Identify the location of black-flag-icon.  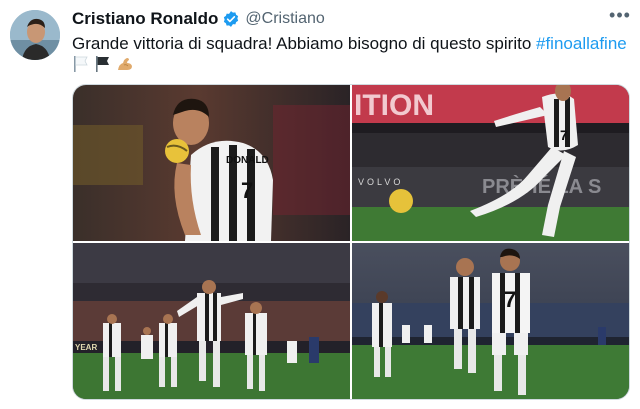
(102, 64).